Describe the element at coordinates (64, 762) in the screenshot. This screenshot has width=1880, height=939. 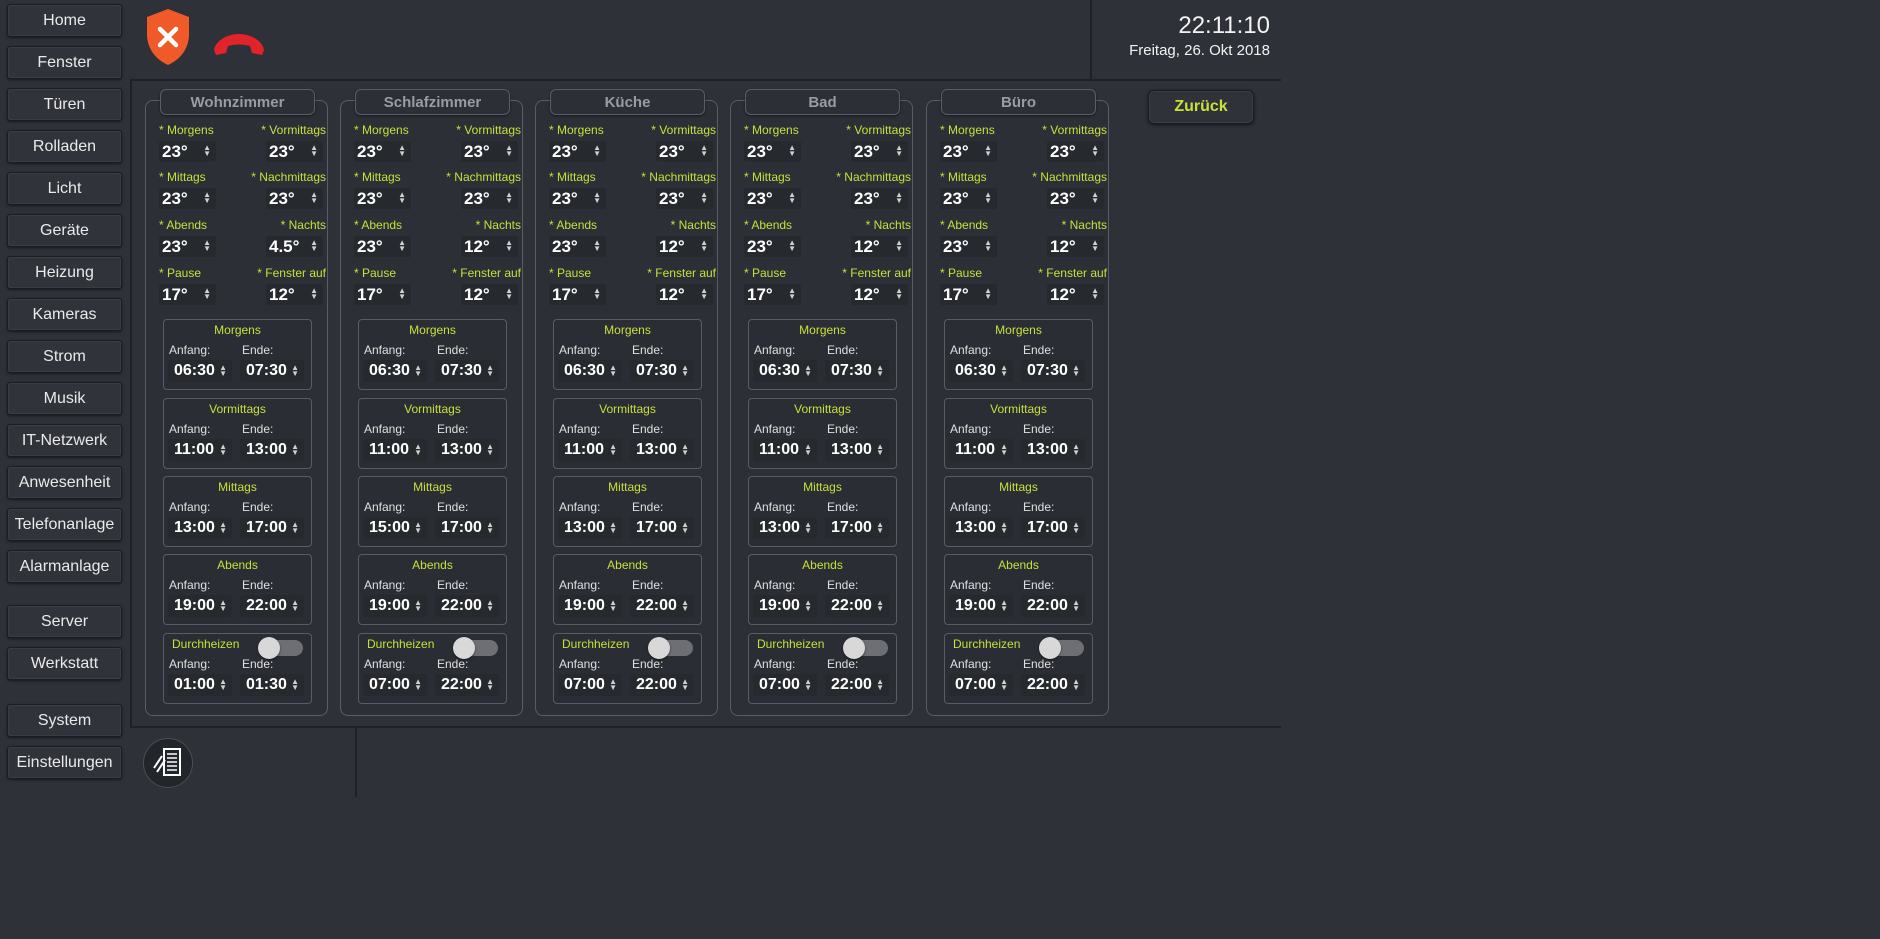
I see `nav-einstellungen: Einstellungen` at that location.